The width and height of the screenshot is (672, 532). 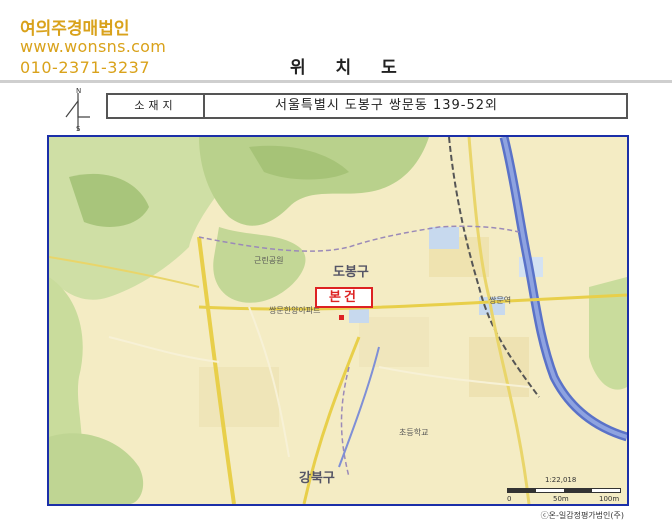 I want to click on company-website: www.wonsns.com, so click(x=93, y=46).